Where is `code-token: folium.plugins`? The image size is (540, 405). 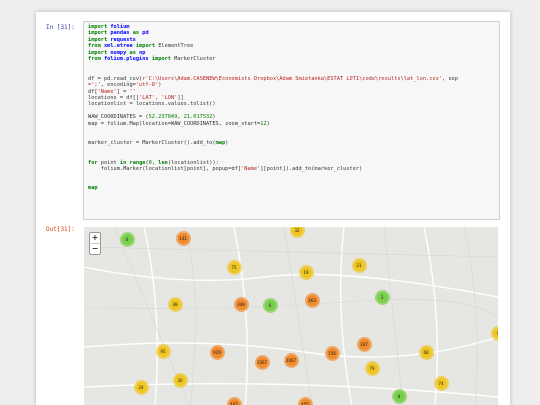 code-token: folium.plugins is located at coordinates (126, 59).